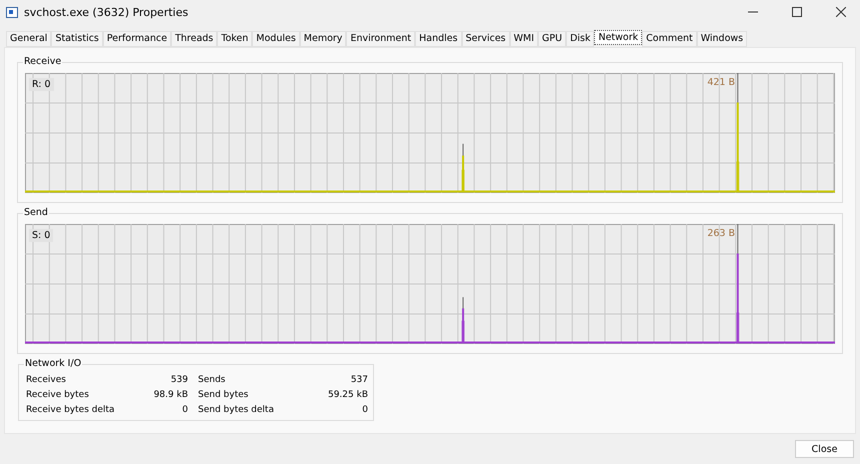  I want to click on app-icon, so click(12, 12).